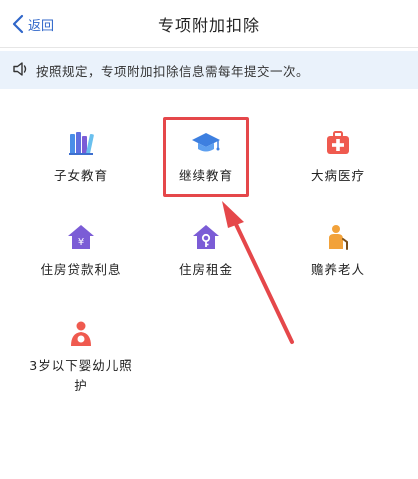  What do you see at coordinates (337, 175) in the screenshot?
I see `item-label: 大病医疗` at bounding box center [337, 175].